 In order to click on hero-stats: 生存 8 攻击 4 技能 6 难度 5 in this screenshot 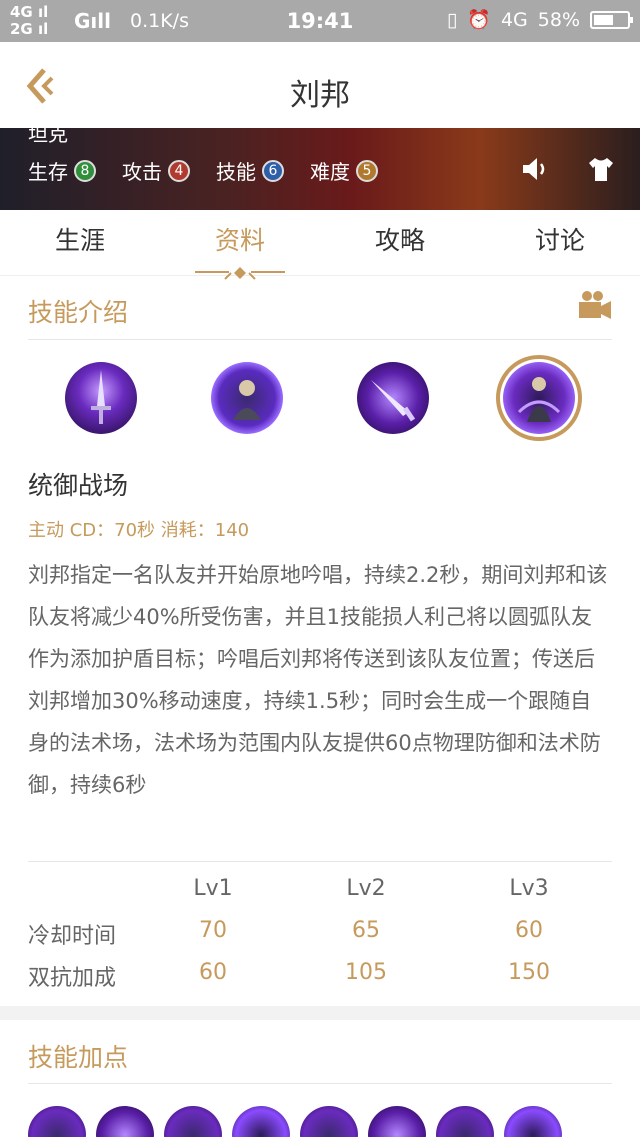, I will do `click(203, 170)`.